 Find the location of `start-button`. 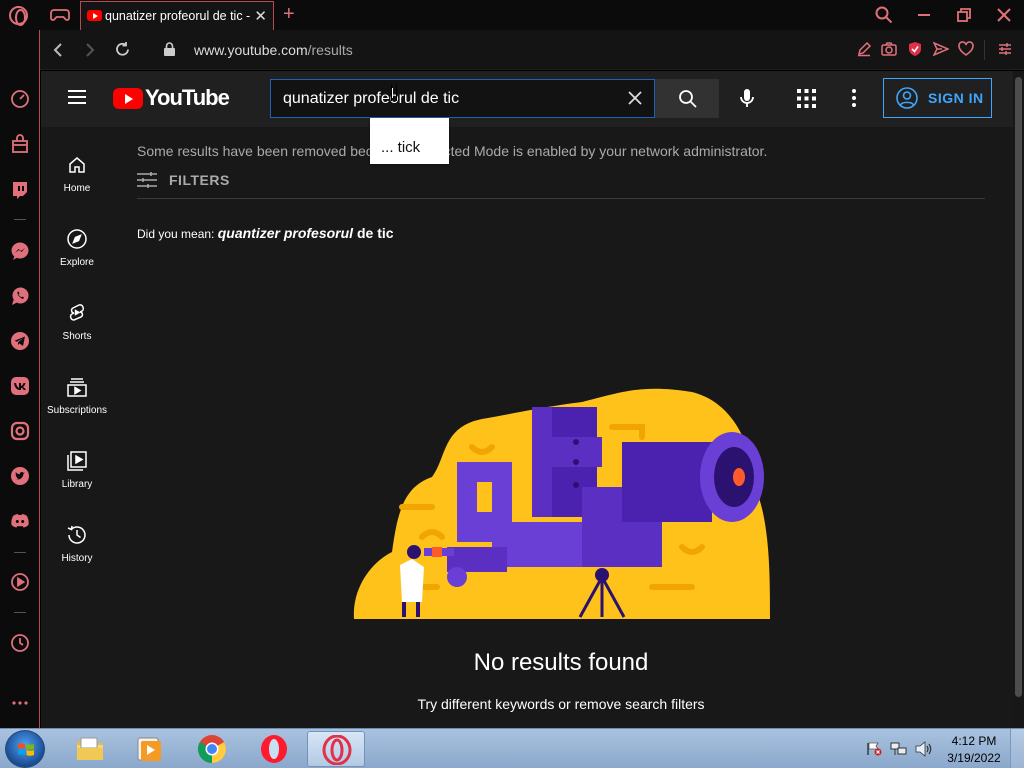

start-button is located at coordinates (25, 749).